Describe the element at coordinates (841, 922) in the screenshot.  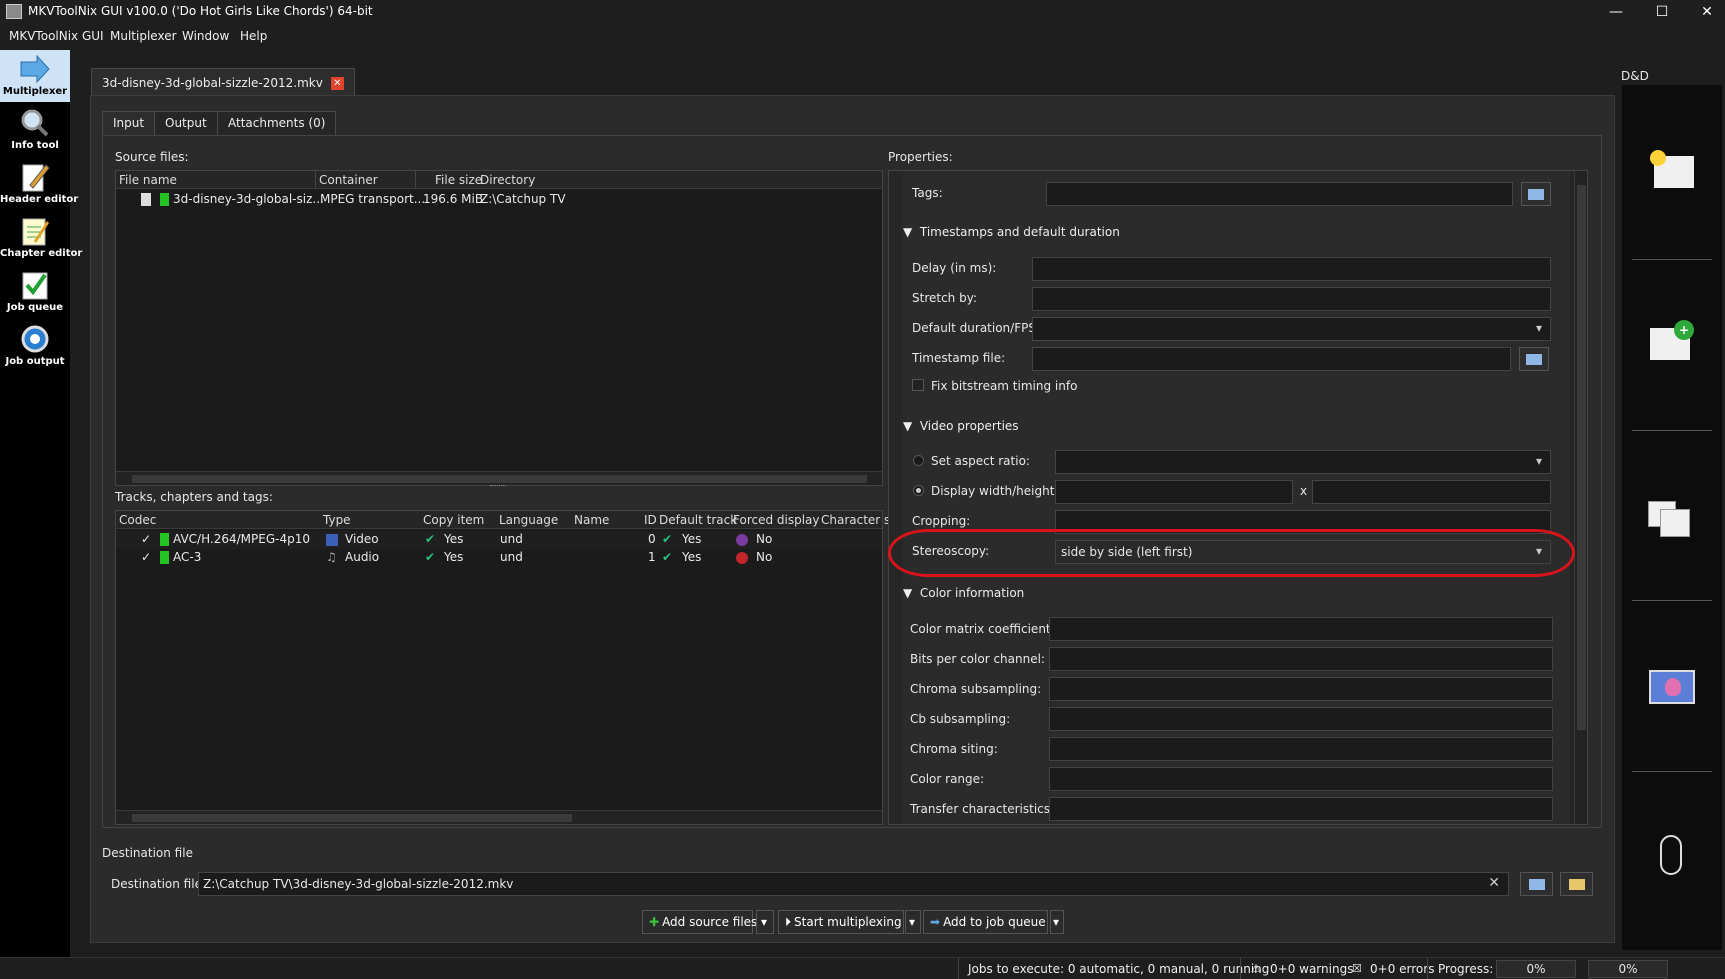
I see `start-multiplexing-button: ⏵ Start multiplexing` at that location.